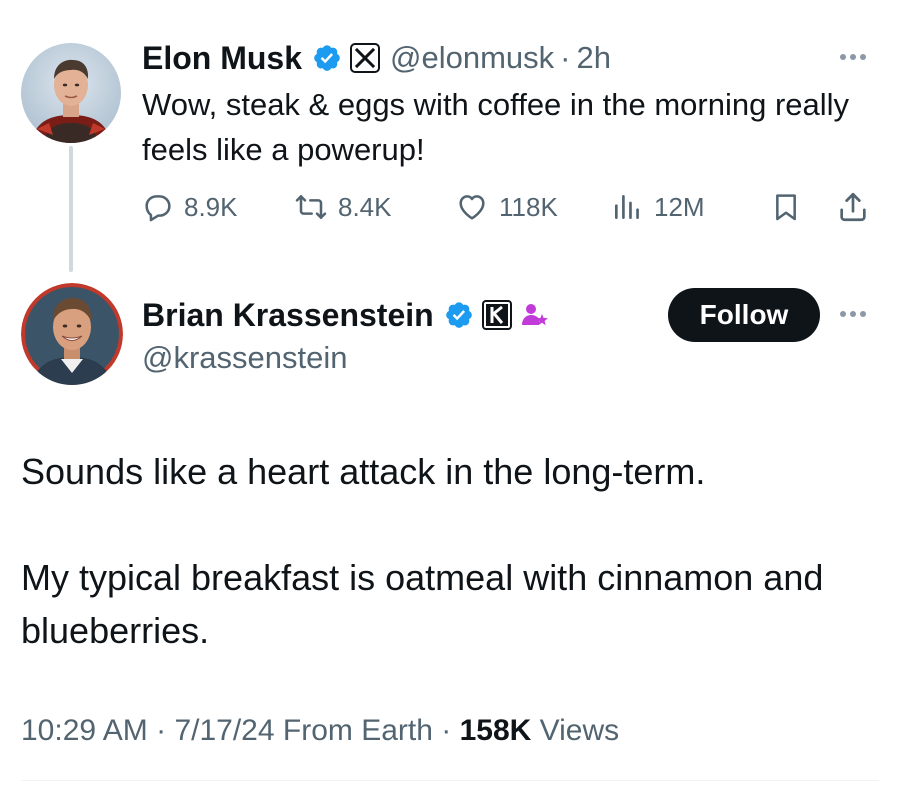  I want to click on tweet-date: 7/17/24, so click(224, 730).